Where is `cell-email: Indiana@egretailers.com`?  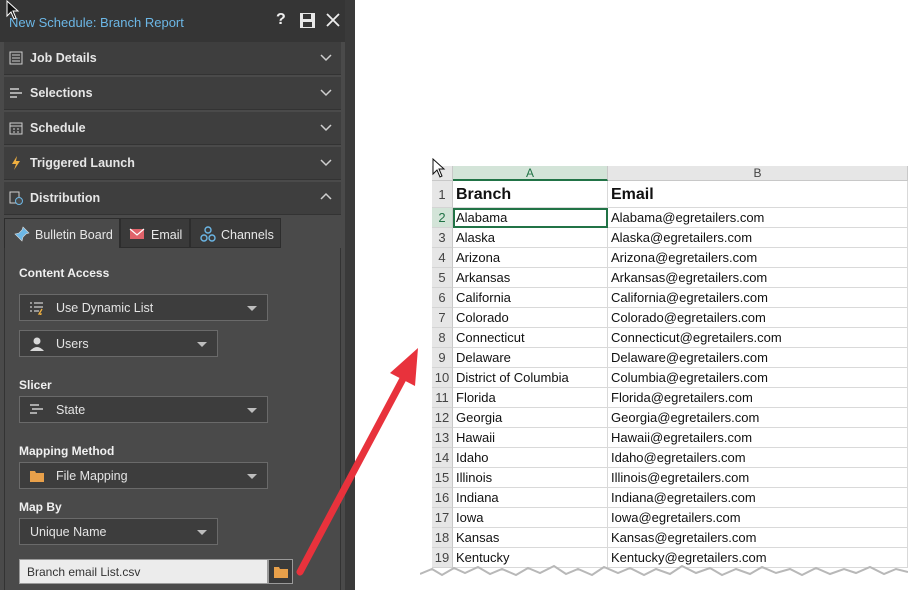 cell-email: Indiana@egretailers.com is located at coordinates (758, 498).